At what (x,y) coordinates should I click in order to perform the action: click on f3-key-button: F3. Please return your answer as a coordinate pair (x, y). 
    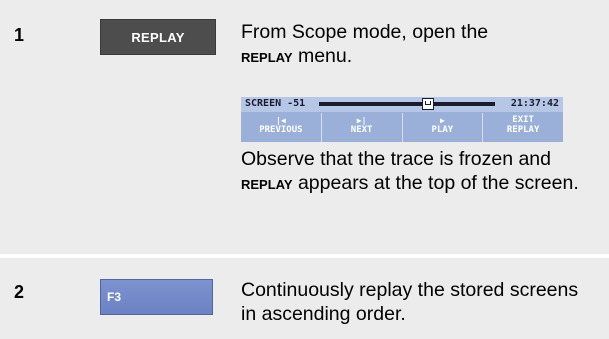
    Looking at the image, I should click on (156, 297).